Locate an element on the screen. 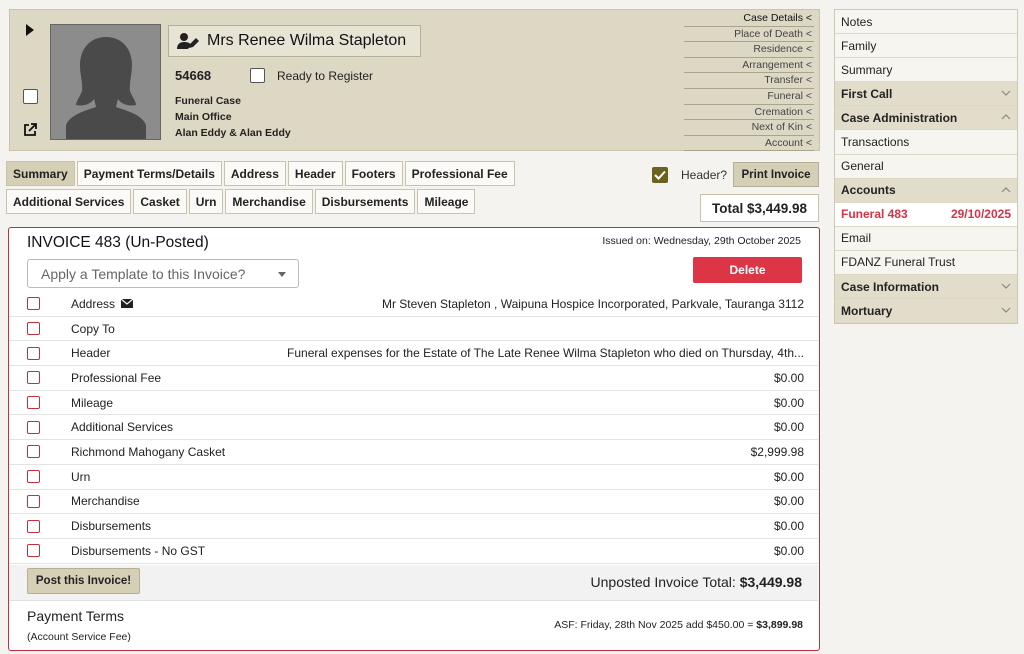 Image resolution: width=1024 pixels, height=654 pixels. asf-text: ASF: Friday, 28th Nov 2025 add $450.00 = is located at coordinates (654, 625).